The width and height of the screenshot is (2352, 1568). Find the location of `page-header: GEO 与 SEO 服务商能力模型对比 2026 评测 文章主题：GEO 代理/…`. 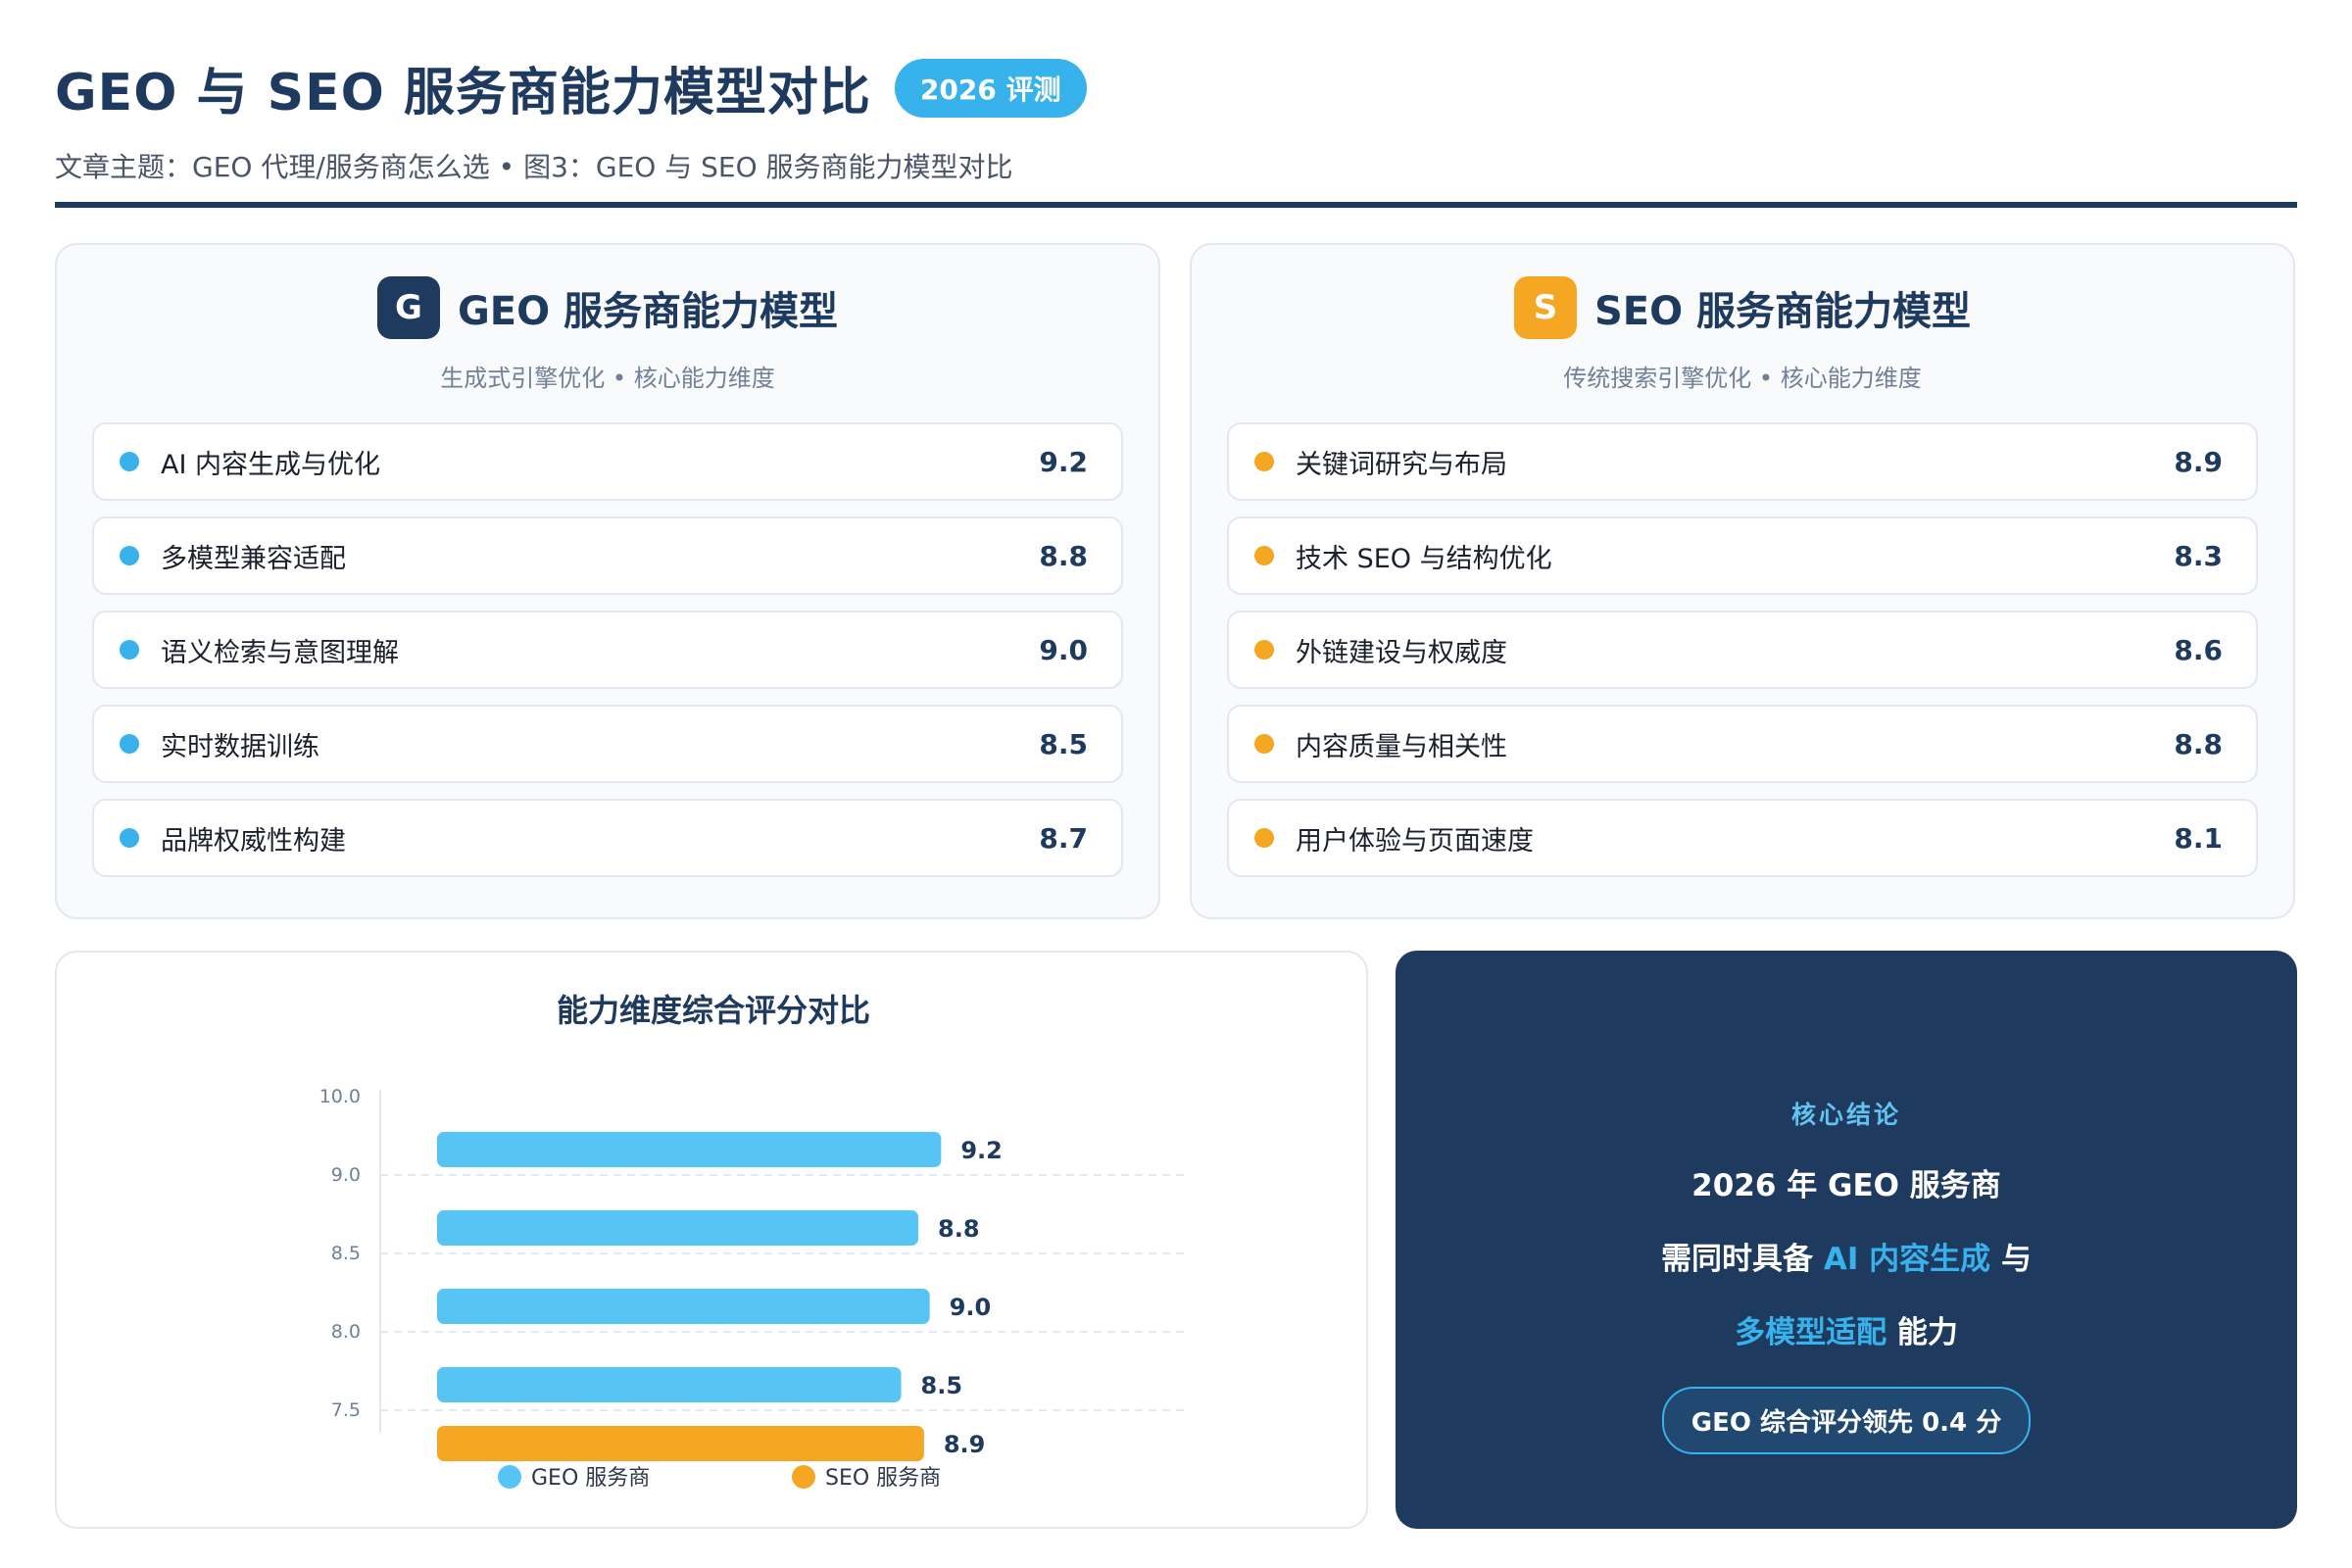

page-header: GEO 与 SEO 服务商能力模型对比 2026 评测 文章主题：GEO 代理/… is located at coordinates (1176, 118).